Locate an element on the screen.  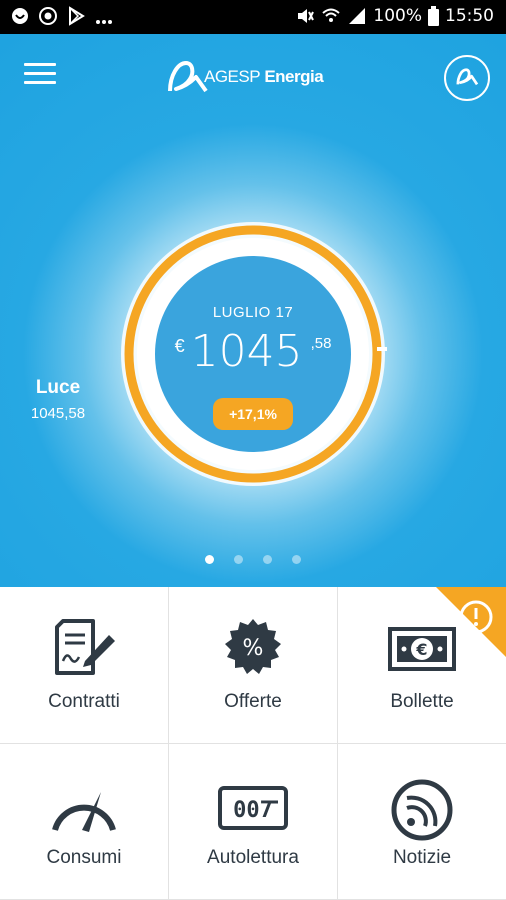
tile-label: Notizie is located at coordinates (422, 857).